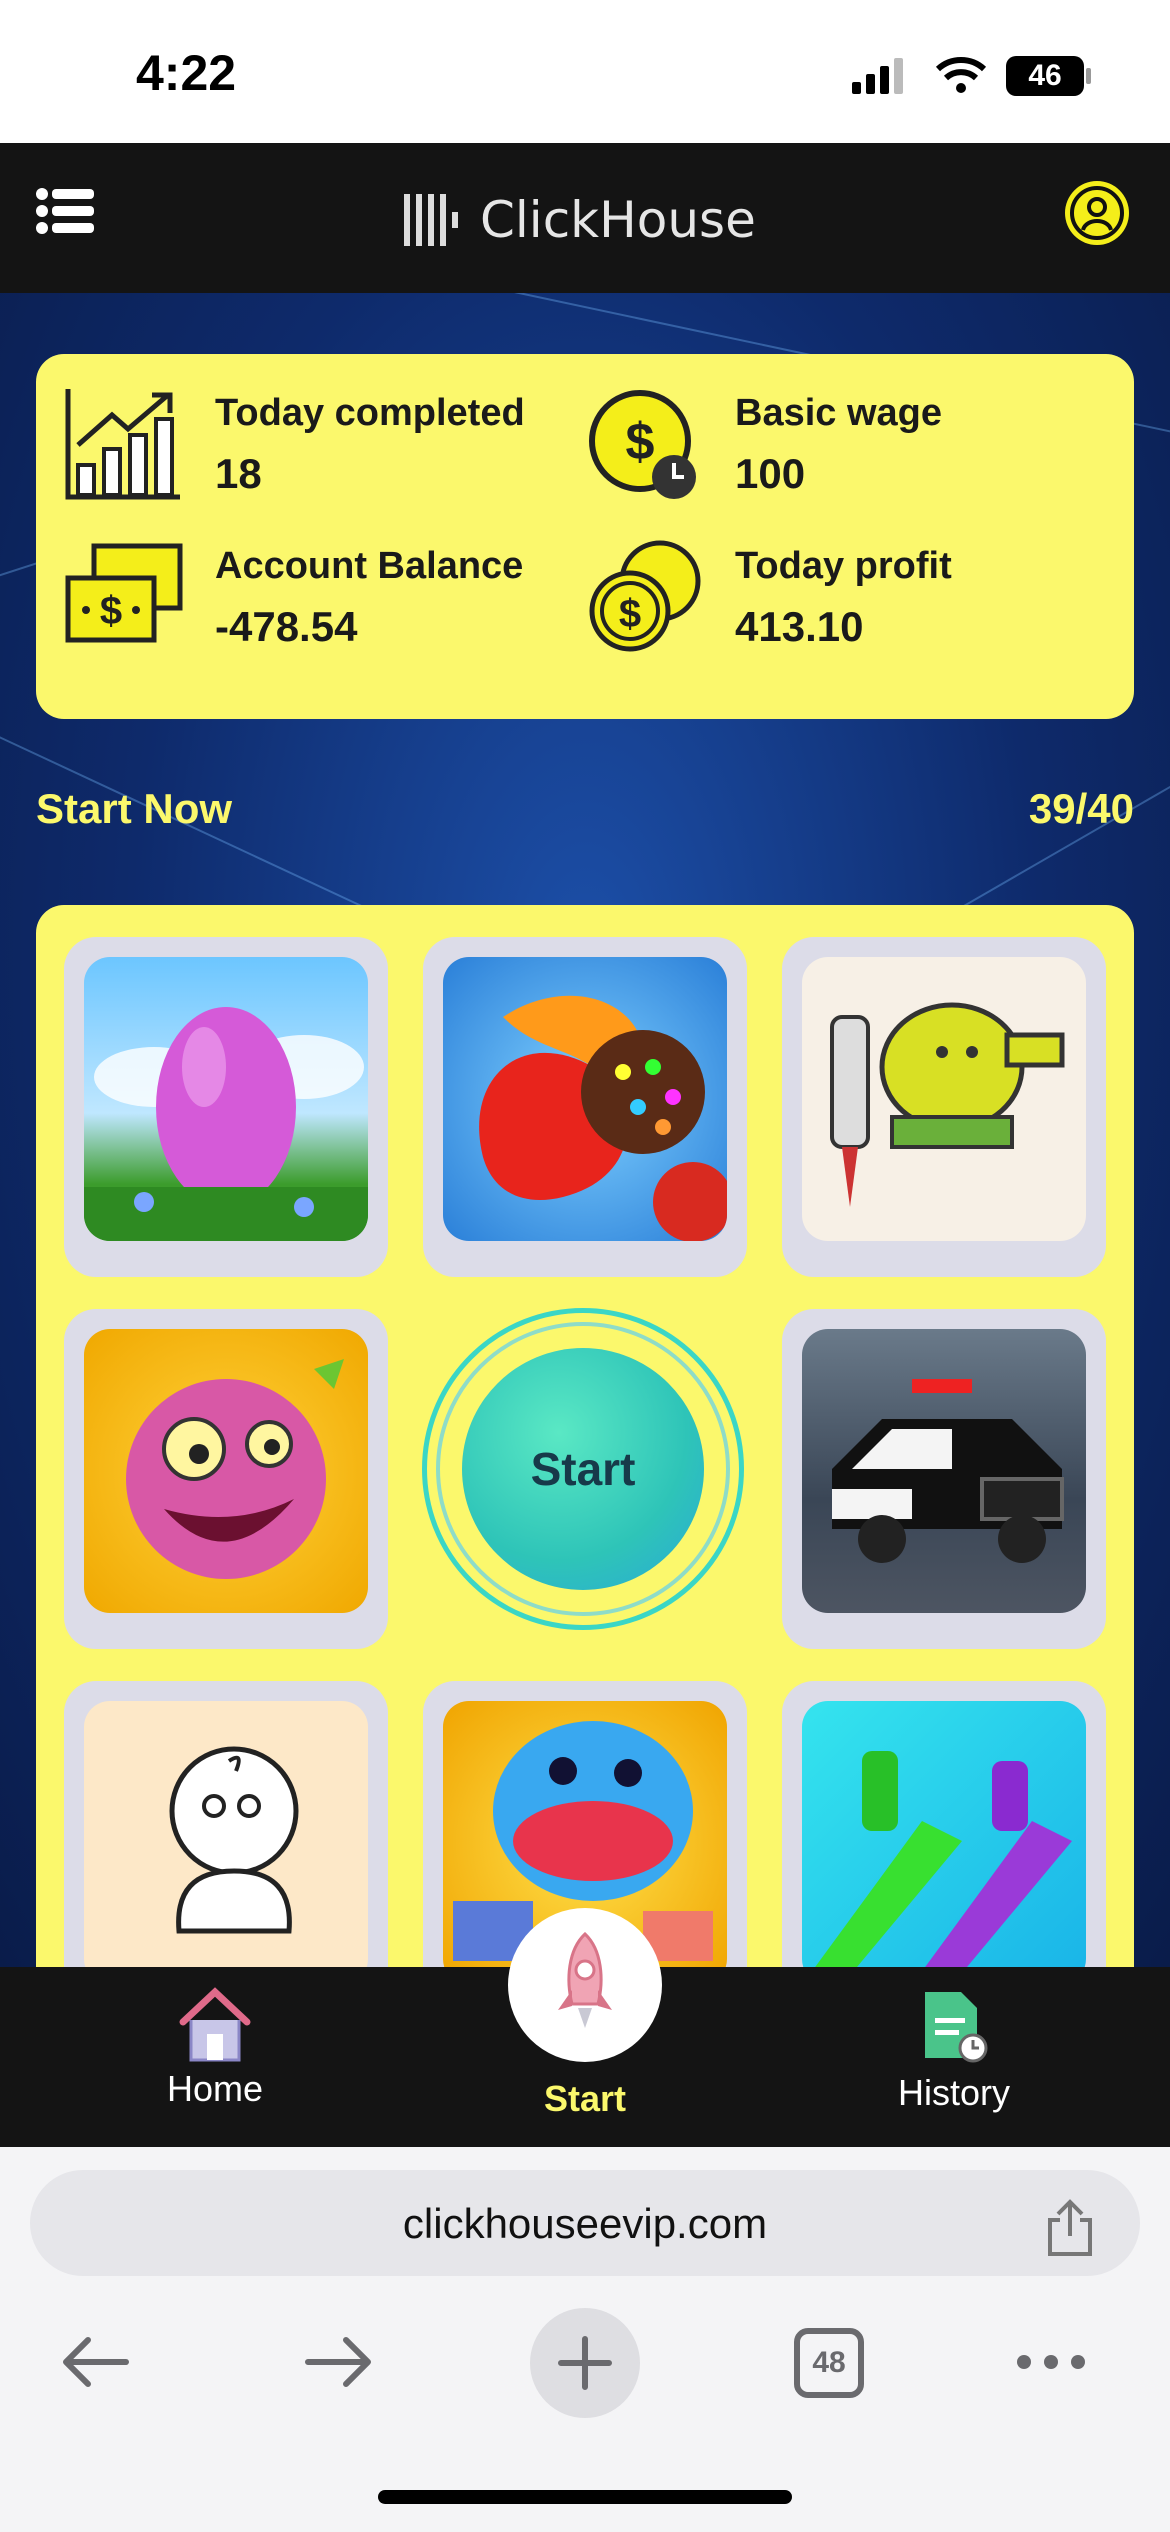  What do you see at coordinates (944, 1834) in the screenshot?
I see `stairs-game-icon` at bounding box center [944, 1834].